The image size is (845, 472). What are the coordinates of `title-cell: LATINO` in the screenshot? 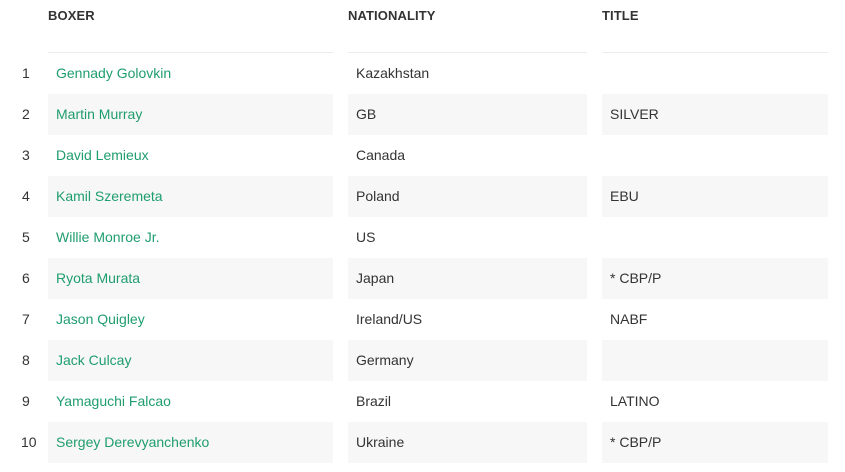 It's located at (715, 401).